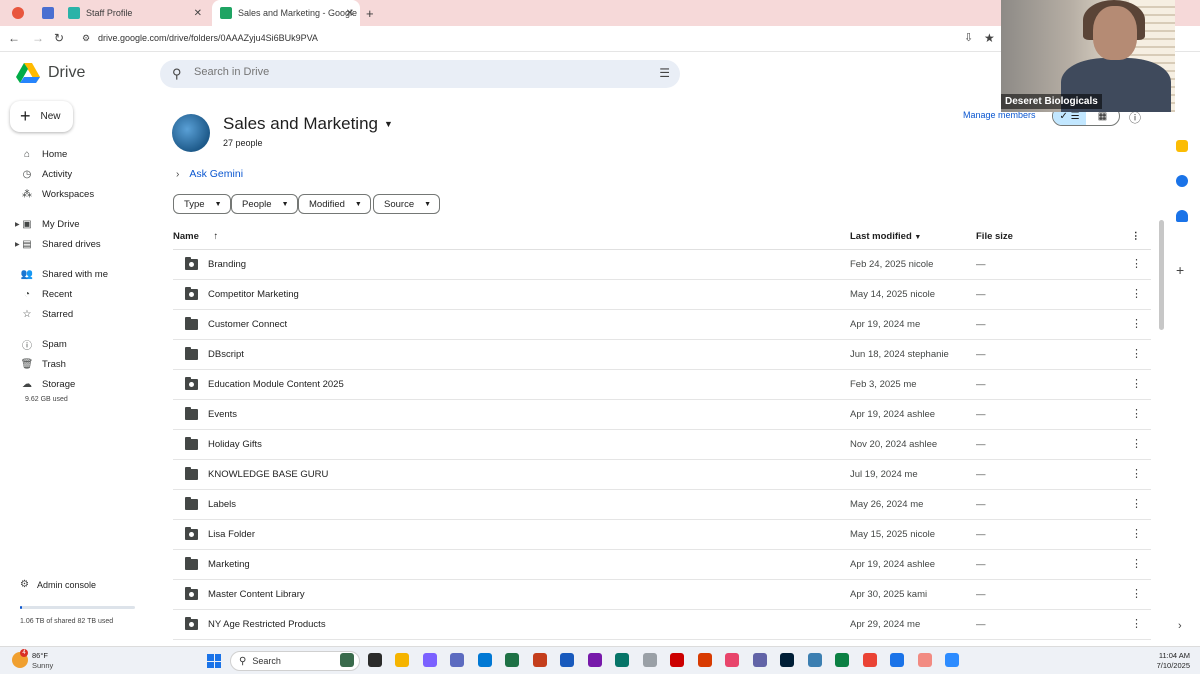  What do you see at coordinates (43, 154) in the screenshot?
I see `sidebar-item-home: ⌂ Home` at bounding box center [43, 154].